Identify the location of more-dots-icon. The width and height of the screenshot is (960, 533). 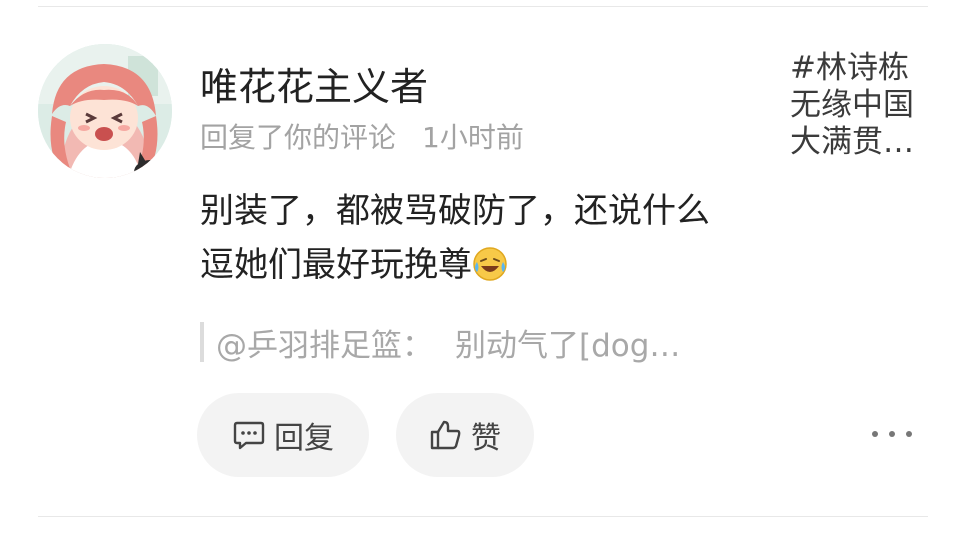
(892, 434).